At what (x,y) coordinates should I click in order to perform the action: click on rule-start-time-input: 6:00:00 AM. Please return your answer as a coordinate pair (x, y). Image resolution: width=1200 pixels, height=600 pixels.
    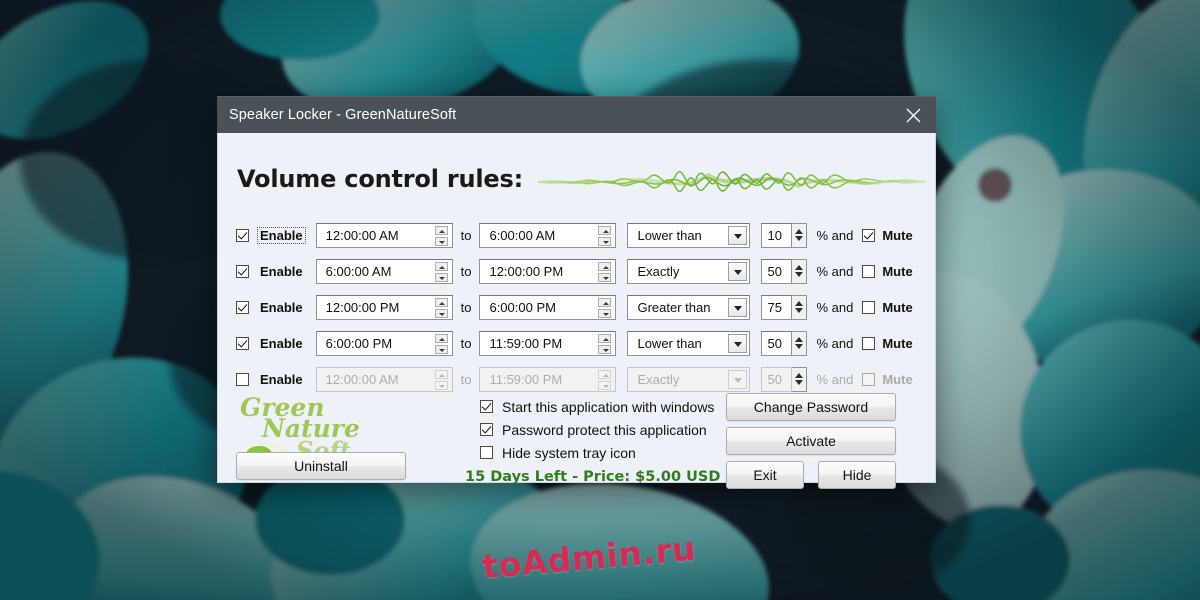
    Looking at the image, I should click on (384, 271).